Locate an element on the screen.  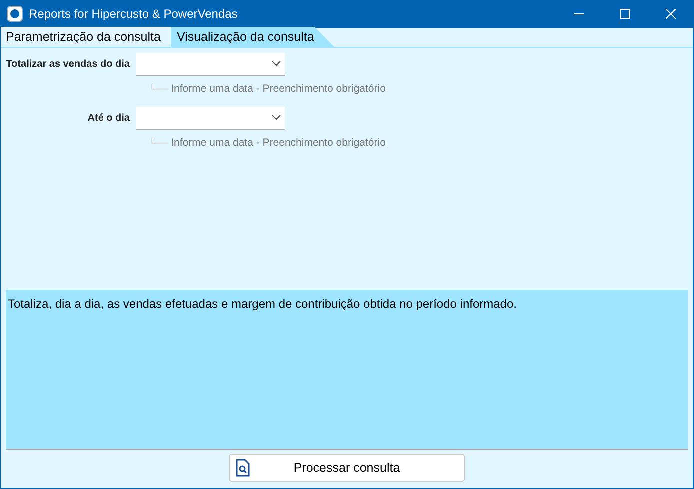
app-logo-icon is located at coordinates (15, 14).